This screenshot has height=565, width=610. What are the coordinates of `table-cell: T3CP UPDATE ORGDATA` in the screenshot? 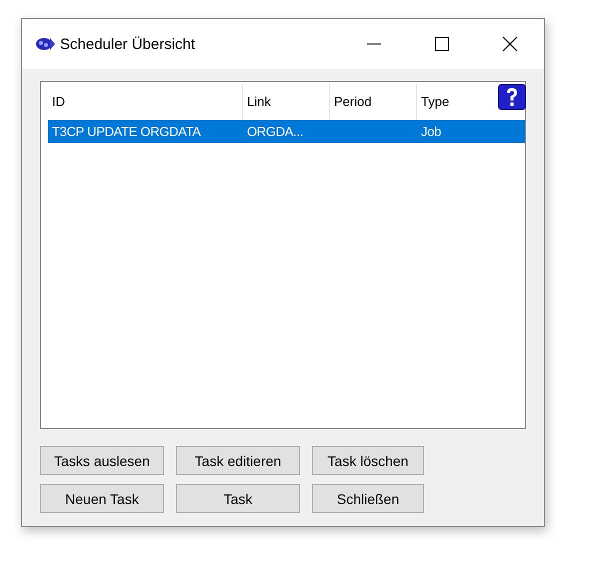 It's located at (126, 131).